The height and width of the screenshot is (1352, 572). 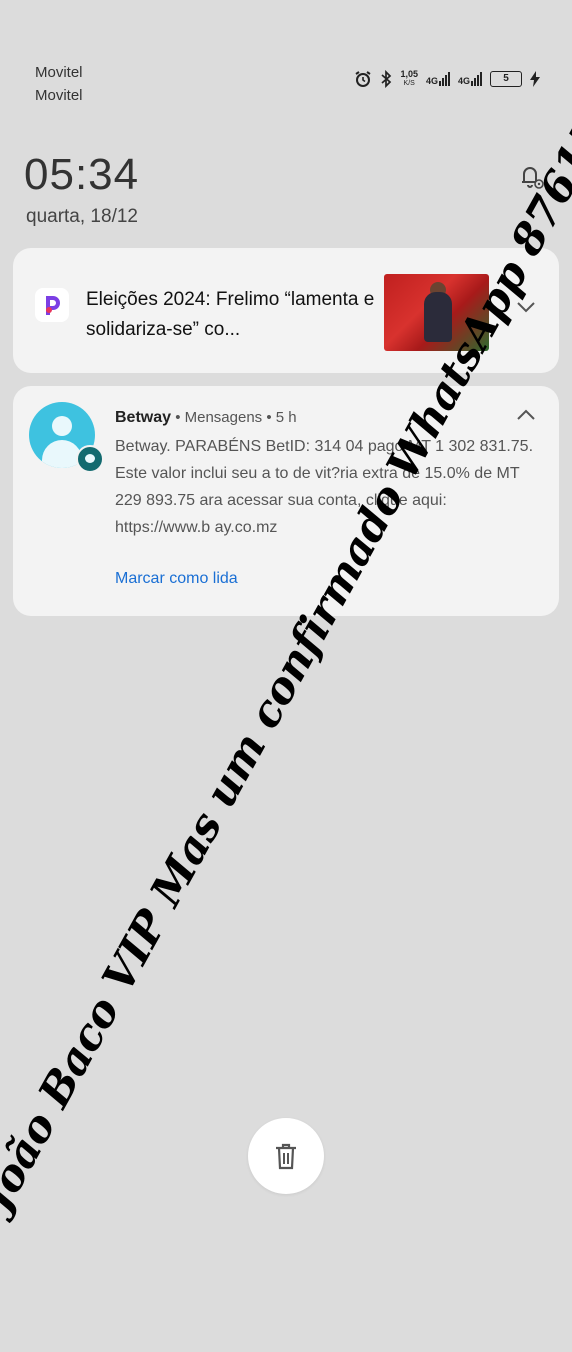 I want to click on trash-icon, so click(x=286, y=1156).